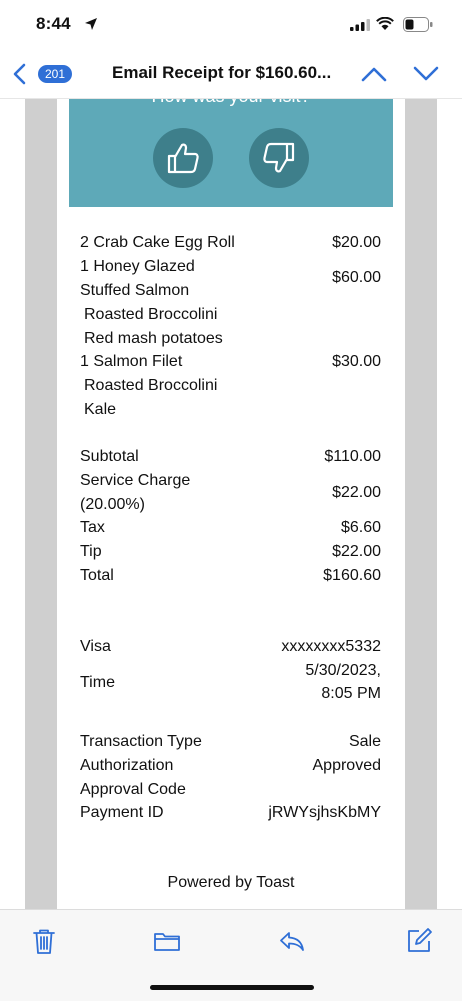 This screenshot has height=1001, width=462. I want to click on mailbox-count-badge: 201, so click(55, 74).